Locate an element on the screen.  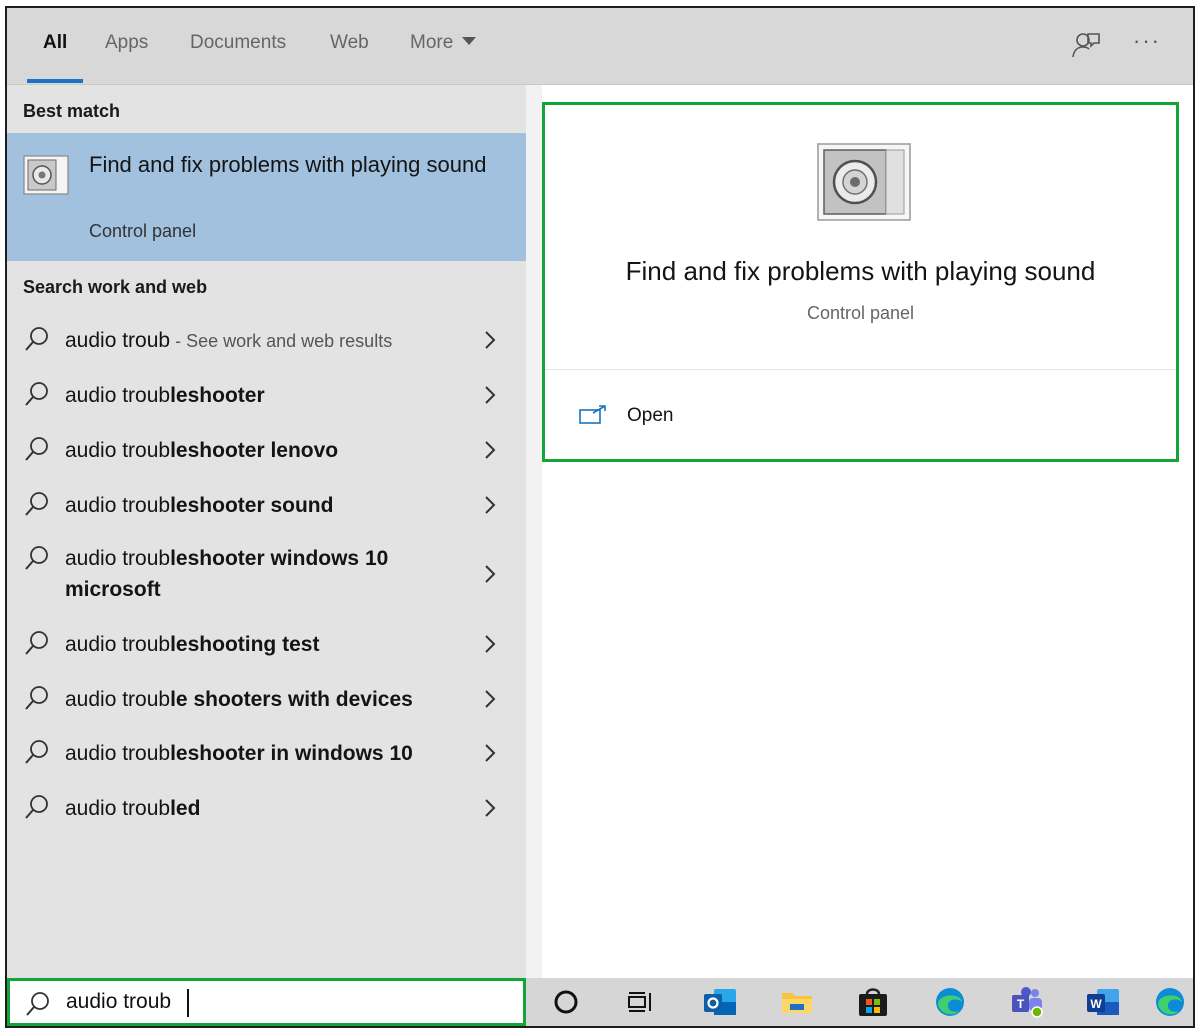
tab-web: Web is located at coordinates (349, 57).